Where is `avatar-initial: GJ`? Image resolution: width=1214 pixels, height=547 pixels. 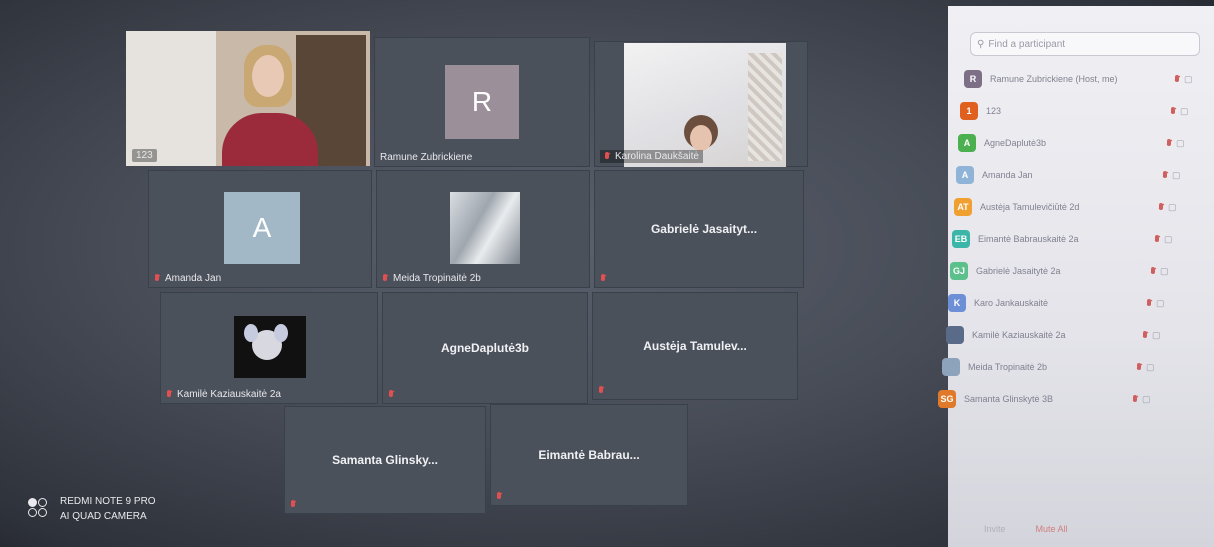 avatar-initial: GJ is located at coordinates (958, 271).